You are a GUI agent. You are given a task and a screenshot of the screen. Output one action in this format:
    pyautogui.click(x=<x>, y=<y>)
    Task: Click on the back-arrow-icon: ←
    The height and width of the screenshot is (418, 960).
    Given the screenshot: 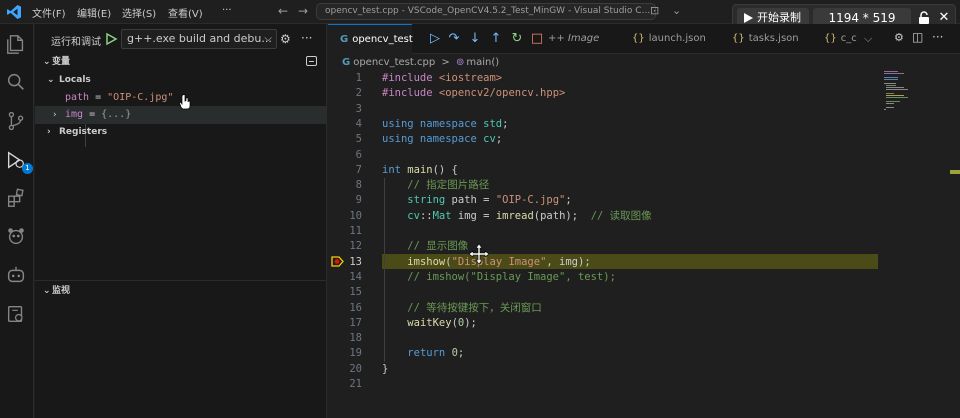 What is the action you would take?
    pyautogui.click(x=283, y=11)
    